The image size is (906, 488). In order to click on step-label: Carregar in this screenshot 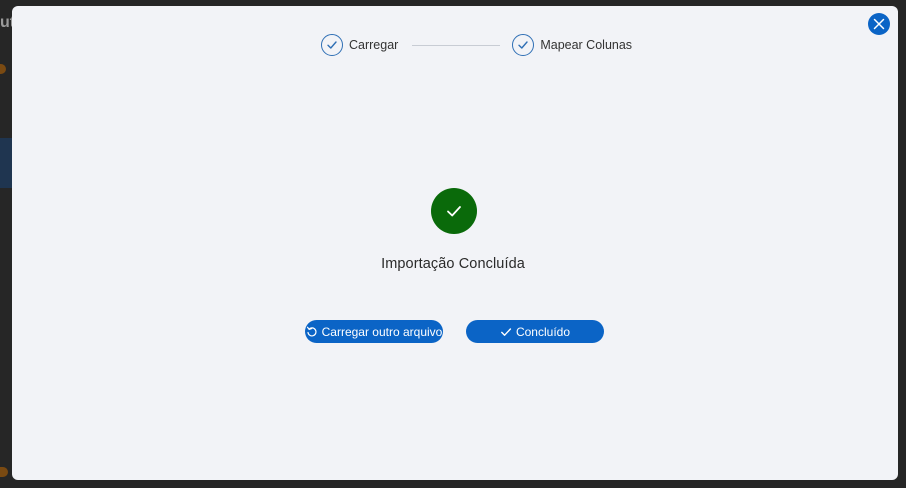, I will do `click(374, 45)`.